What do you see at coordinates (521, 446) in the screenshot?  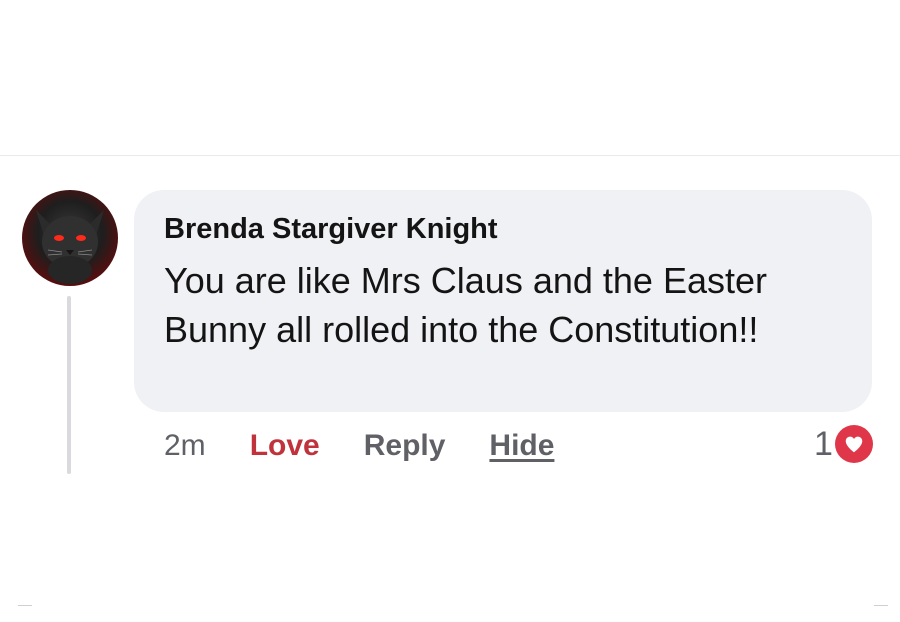 I see `hide-button: Hide` at bounding box center [521, 446].